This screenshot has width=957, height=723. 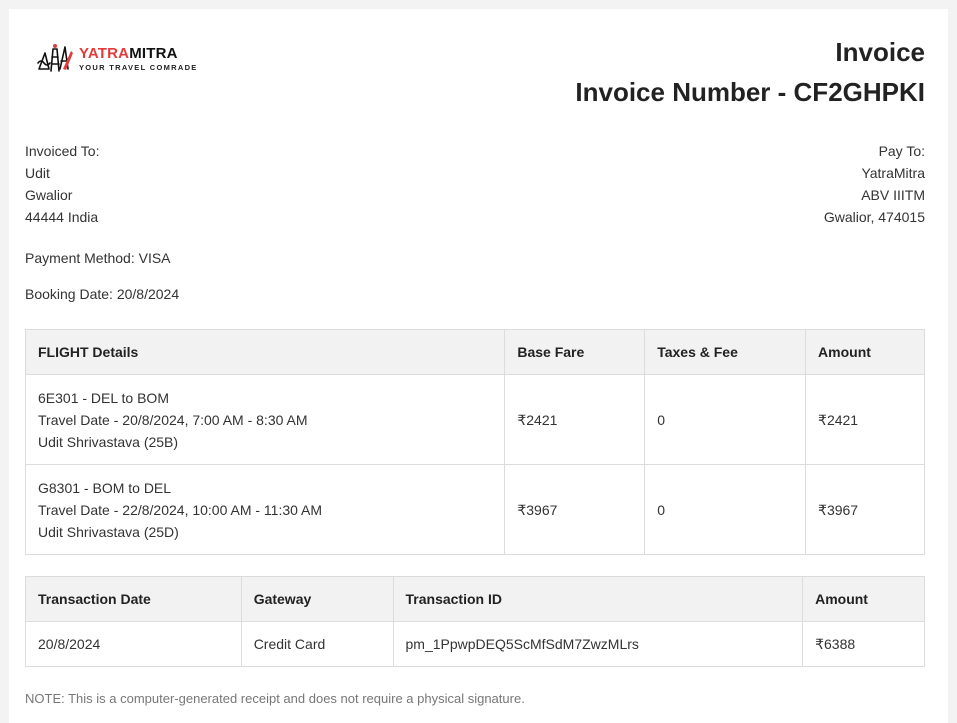 What do you see at coordinates (104, 54) in the screenshot?
I see `brand-name-part1: YATRA` at bounding box center [104, 54].